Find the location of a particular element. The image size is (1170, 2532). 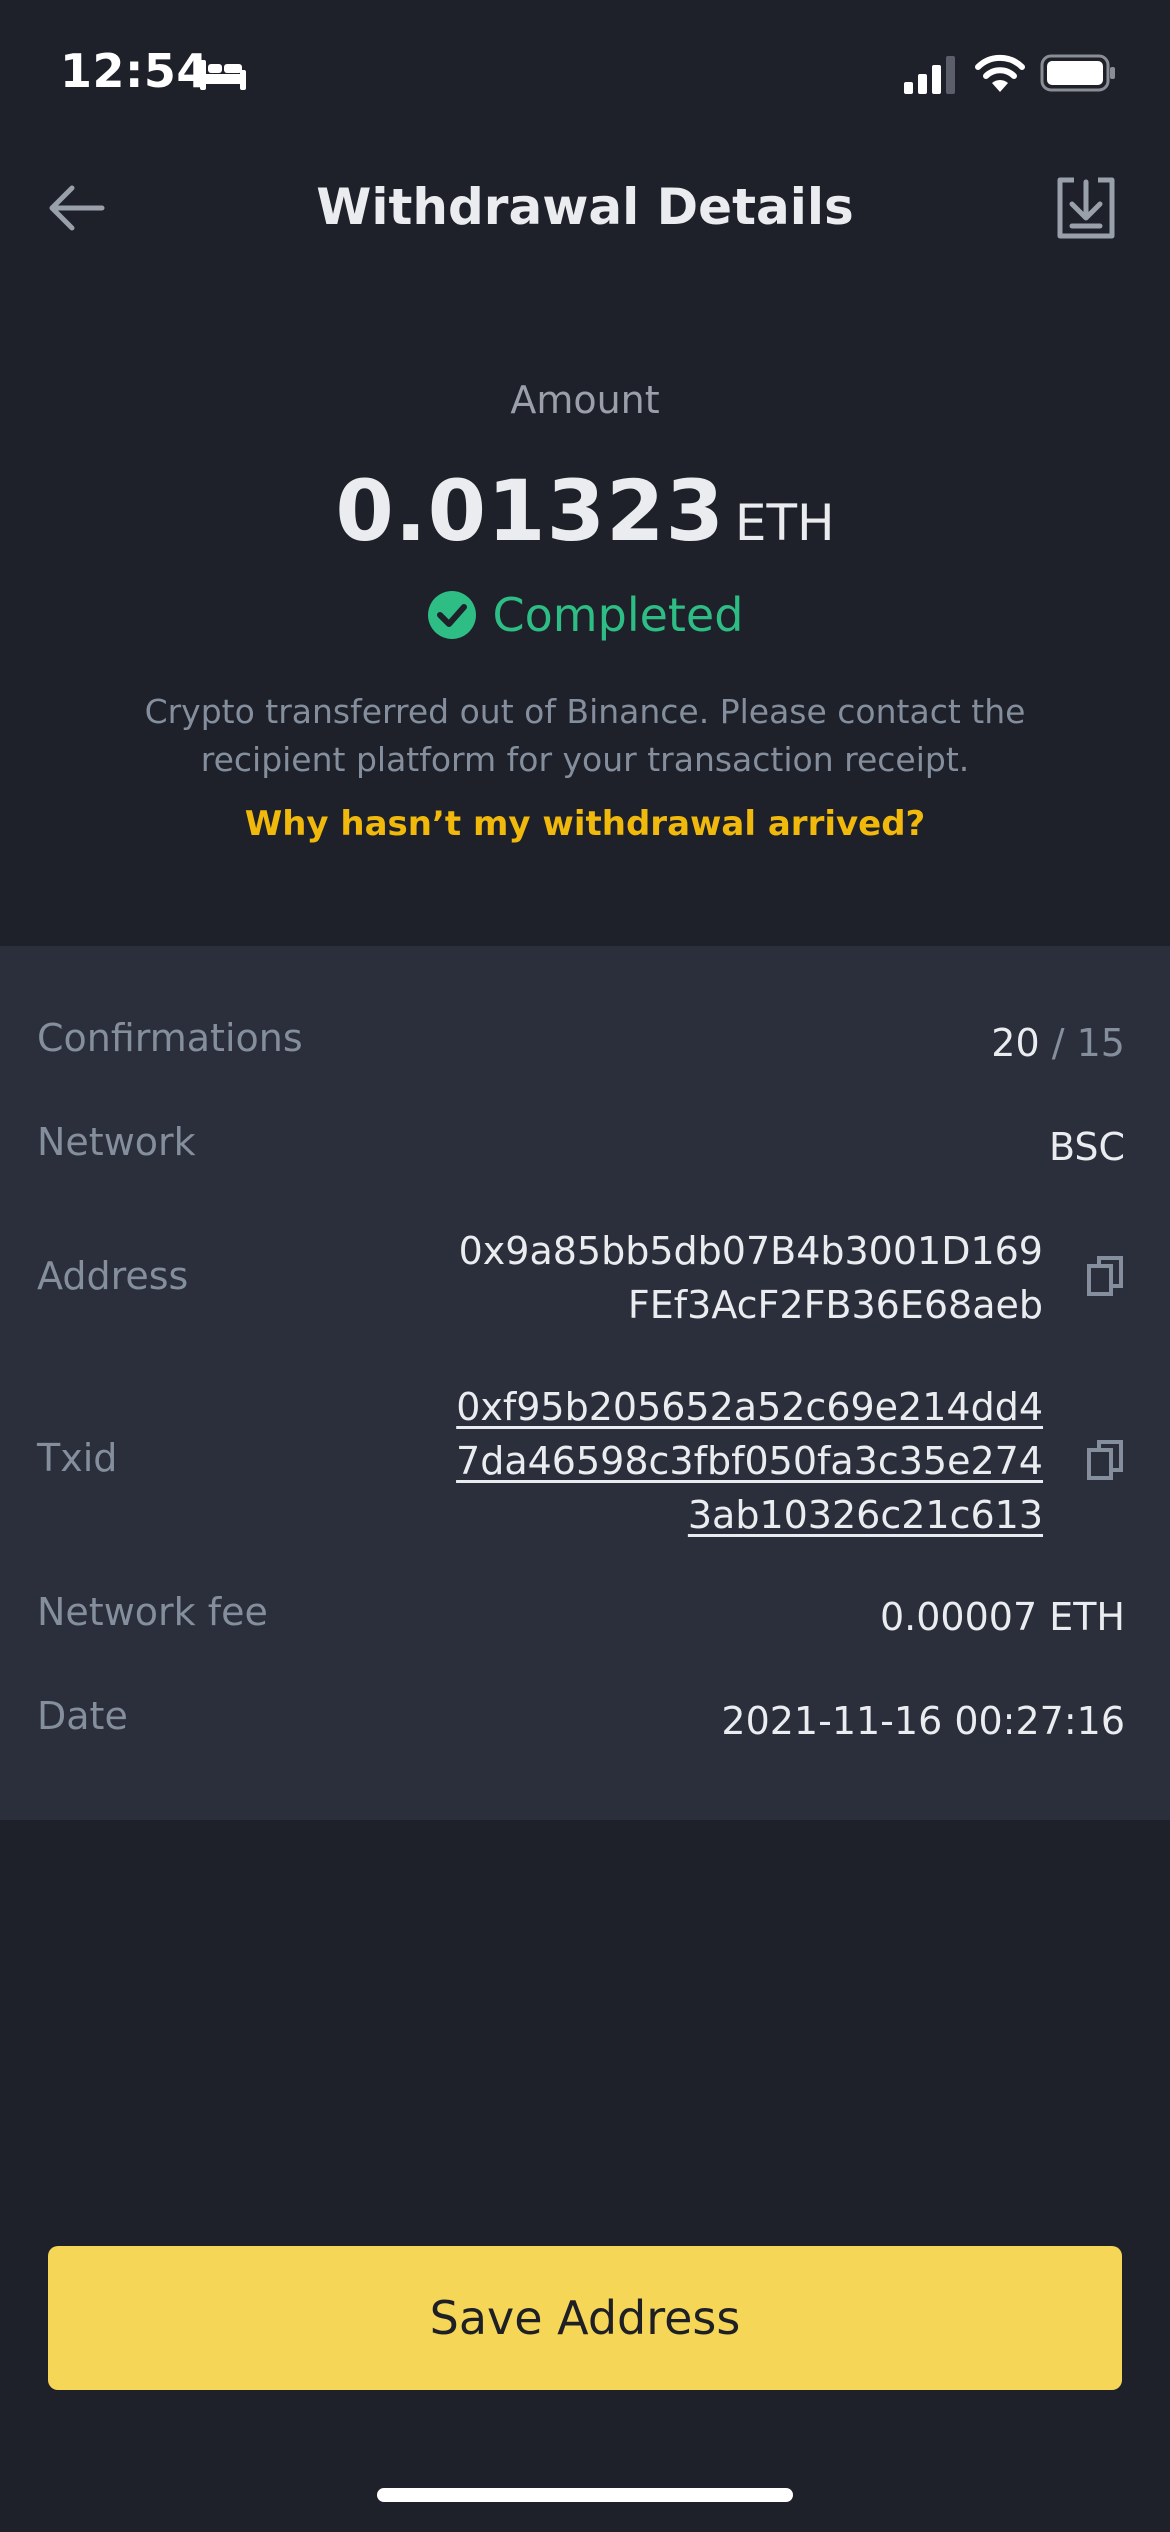

amount-display: 0.01323 ETH is located at coordinates (585, 511).